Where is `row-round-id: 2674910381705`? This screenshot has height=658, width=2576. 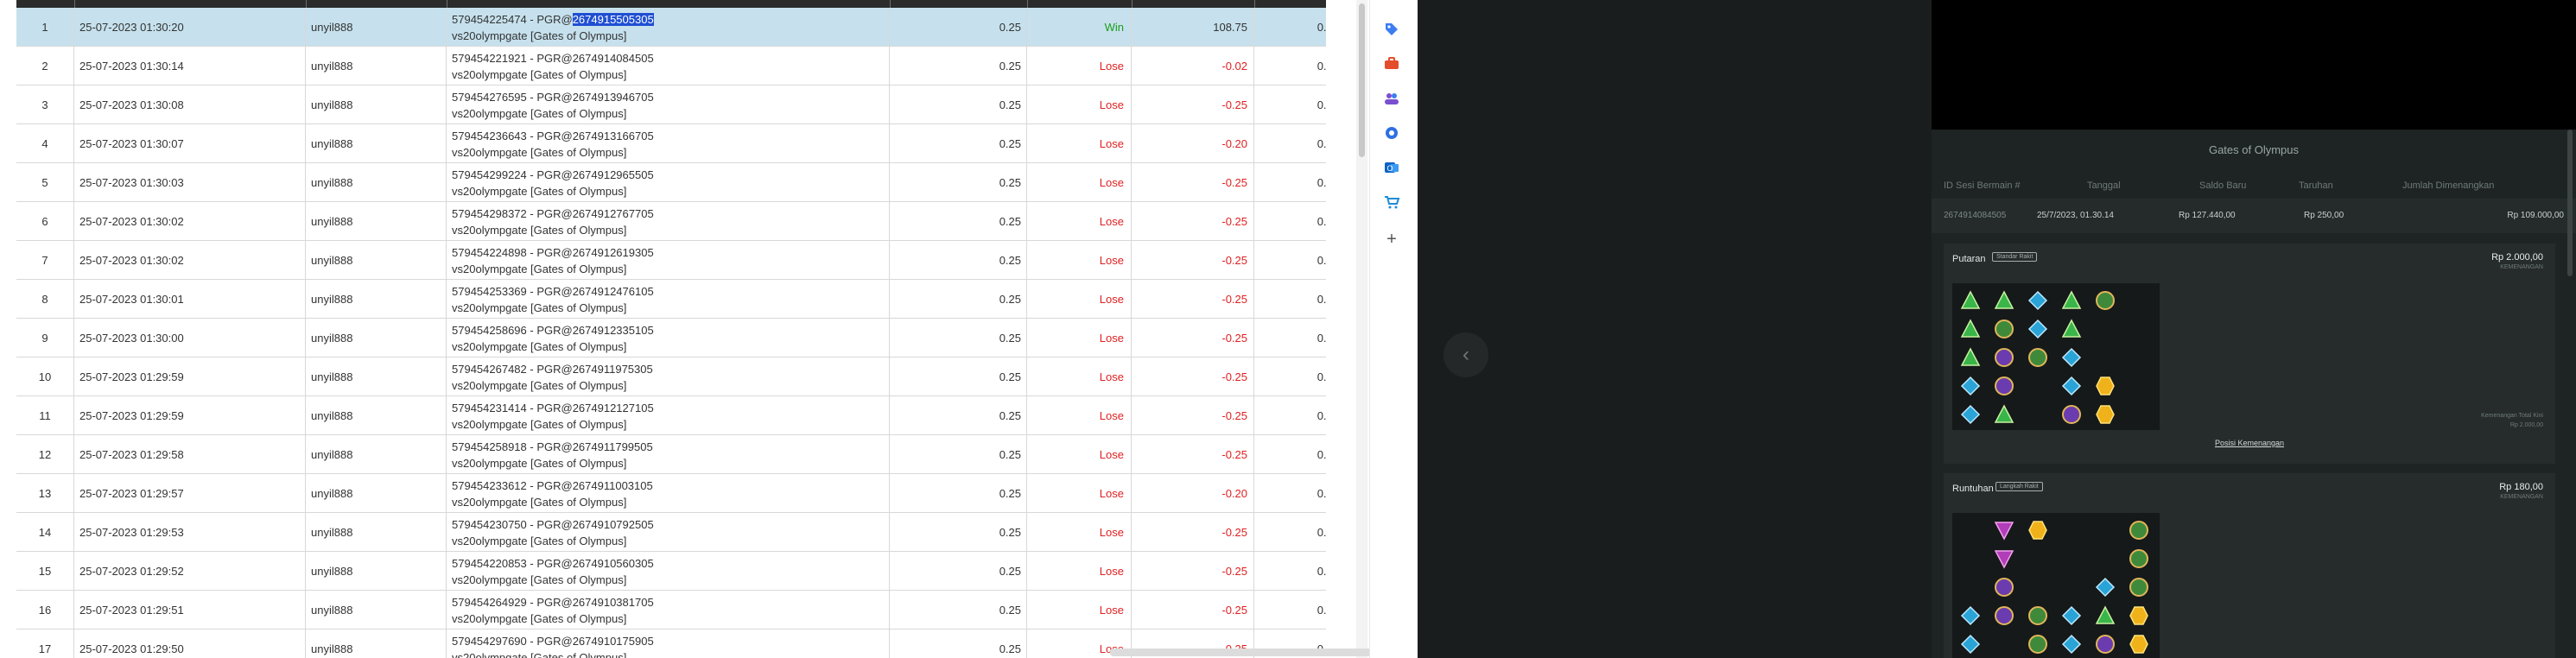
row-round-id: 2674910381705 is located at coordinates (613, 602).